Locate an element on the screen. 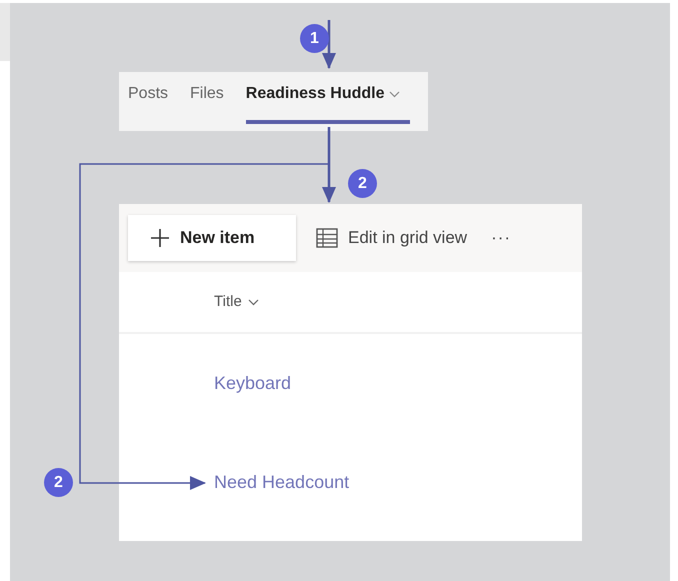 This screenshot has height=581, width=678. list-item-link: Need Headcount is located at coordinates (282, 482).